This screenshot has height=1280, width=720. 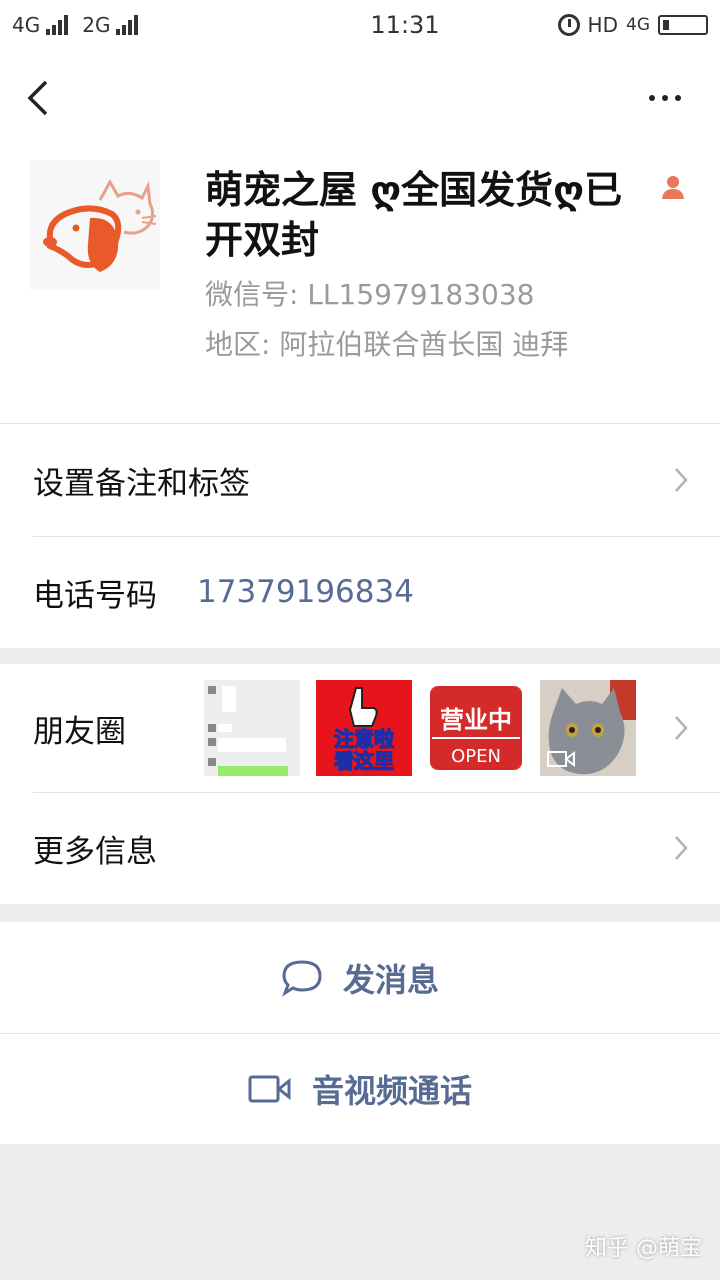 I want to click on send-message-button: 发消息, so click(x=360, y=977).